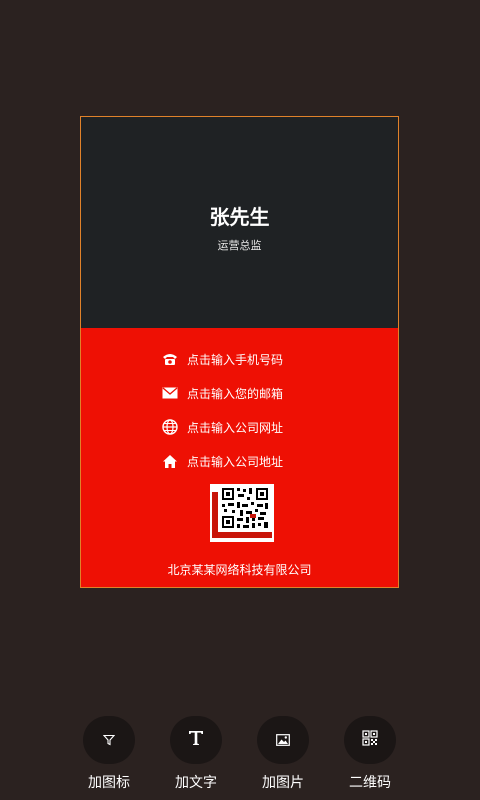 The width and height of the screenshot is (480, 800). I want to click on add-text-button: 加文字, so click(196, 754).